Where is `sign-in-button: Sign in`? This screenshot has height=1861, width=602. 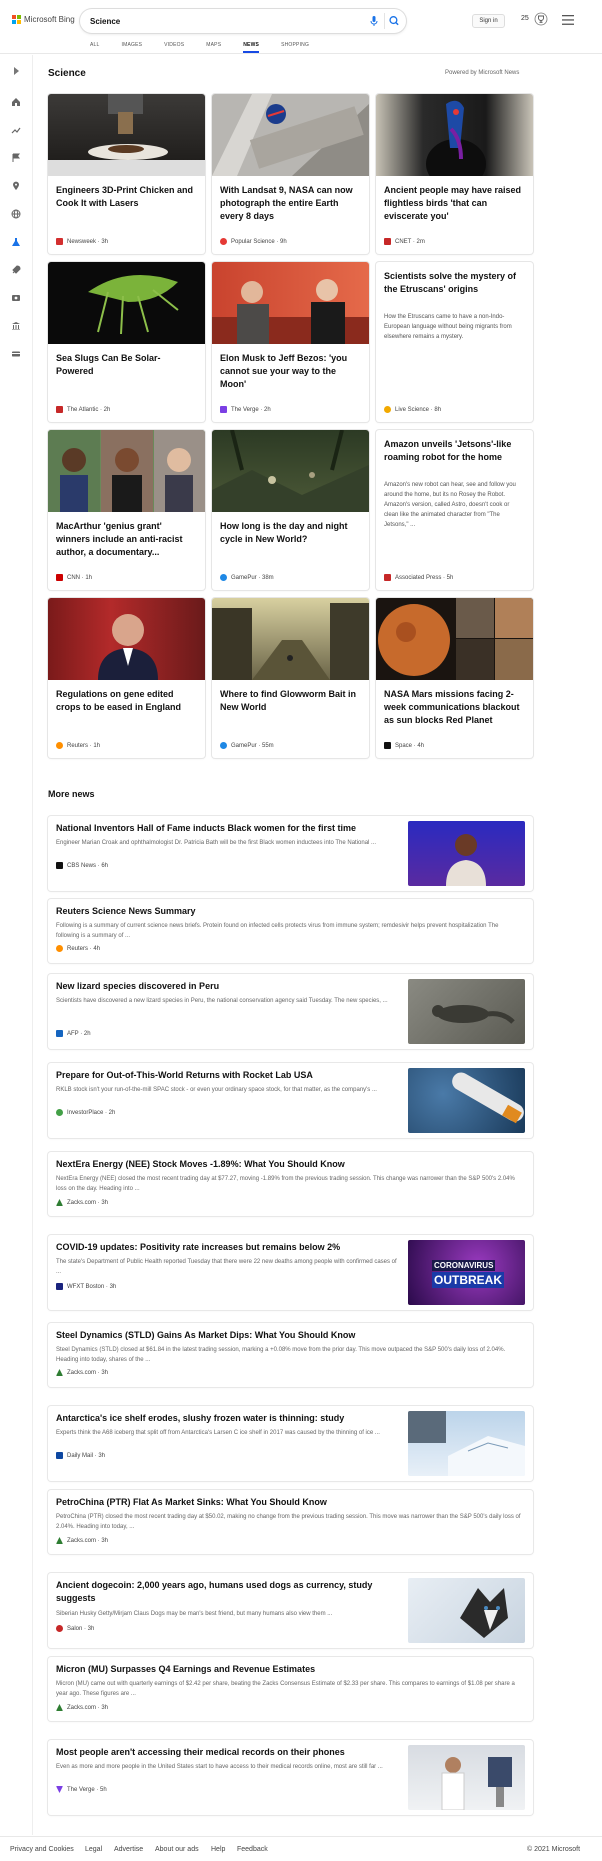 sign-in-button: Sign in is located at coordinates (488, 21).